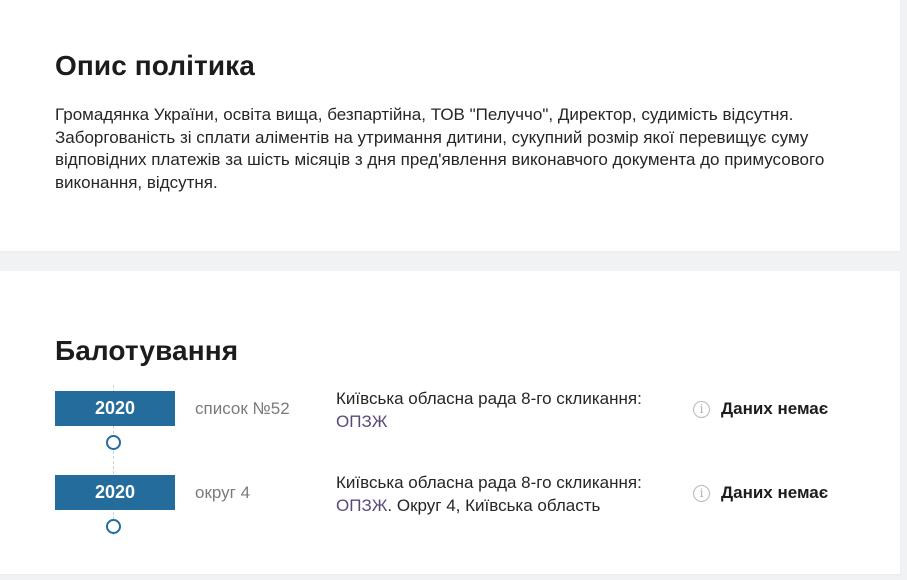 The height and width of the screenshot is (580, 907). Describe the element at coordinates (223, 492) in the screenshot. I see `district-number: округ 4` at that location.